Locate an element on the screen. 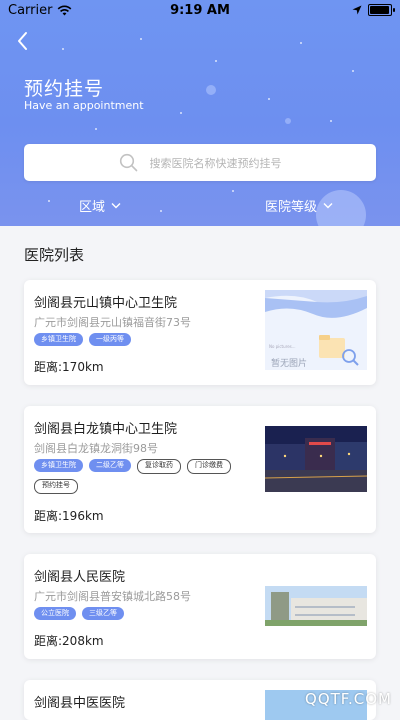 The image size is (400, 720). chevron-left-icon is located at coordinates (22, 41).